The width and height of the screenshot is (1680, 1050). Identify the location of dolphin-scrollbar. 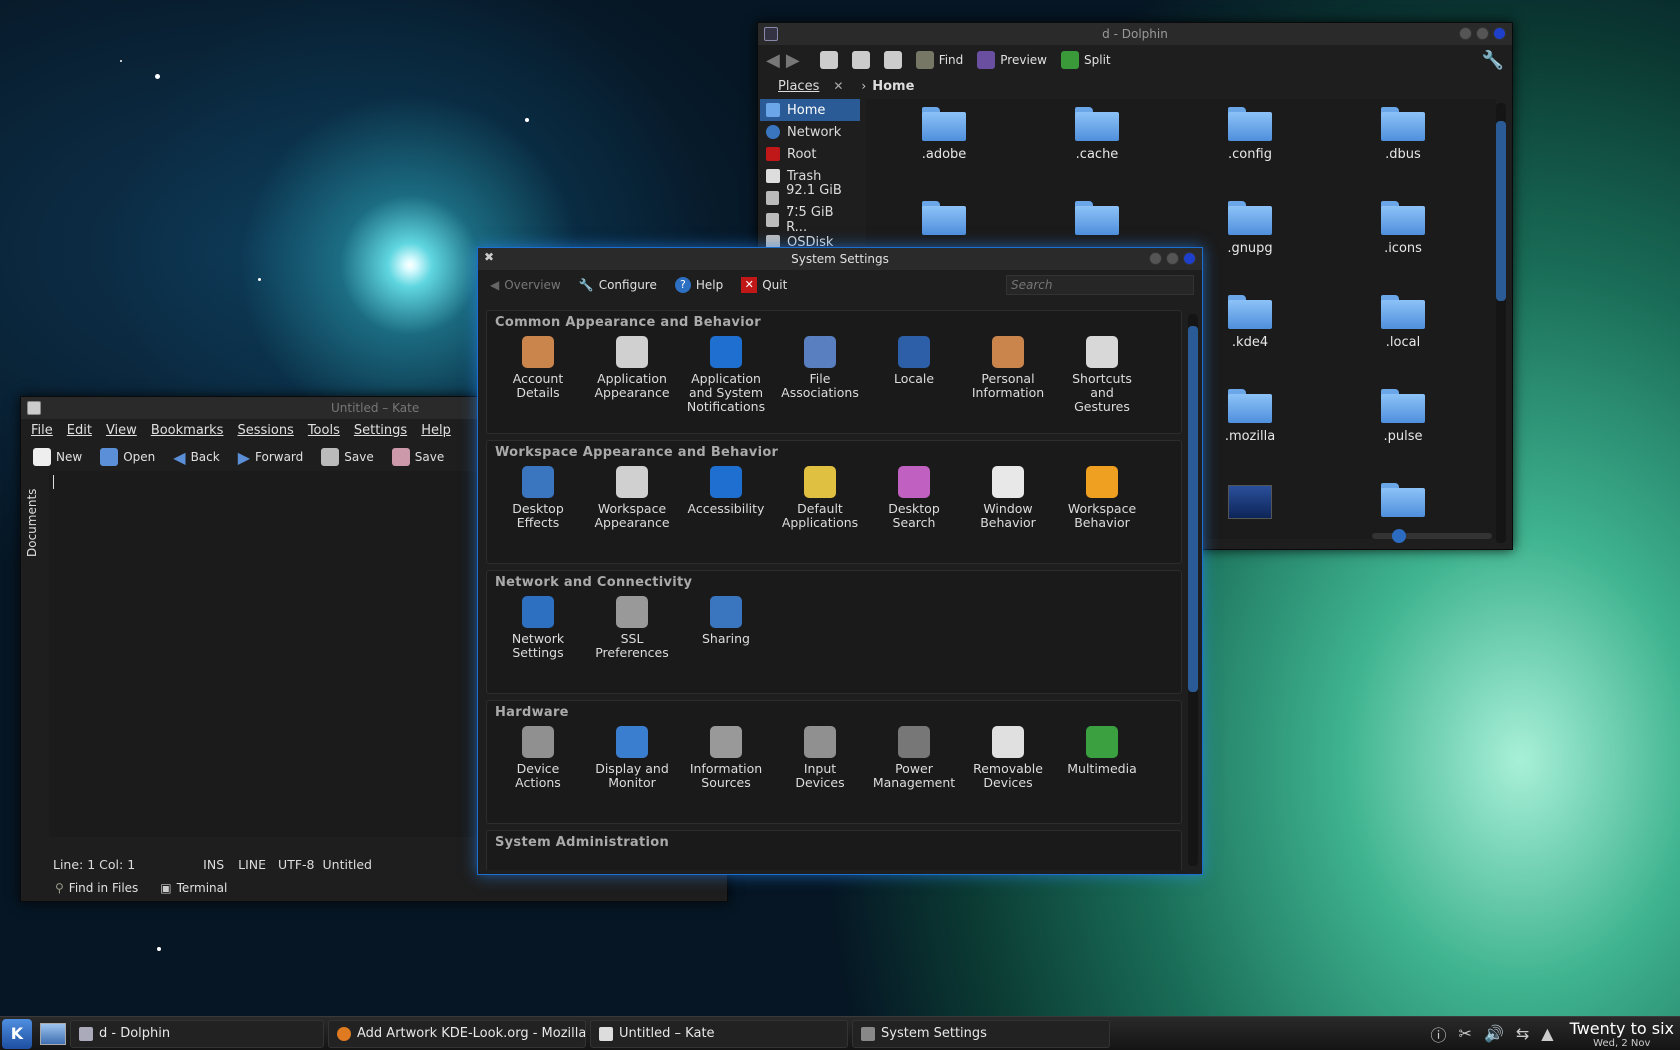
(1501, 323).